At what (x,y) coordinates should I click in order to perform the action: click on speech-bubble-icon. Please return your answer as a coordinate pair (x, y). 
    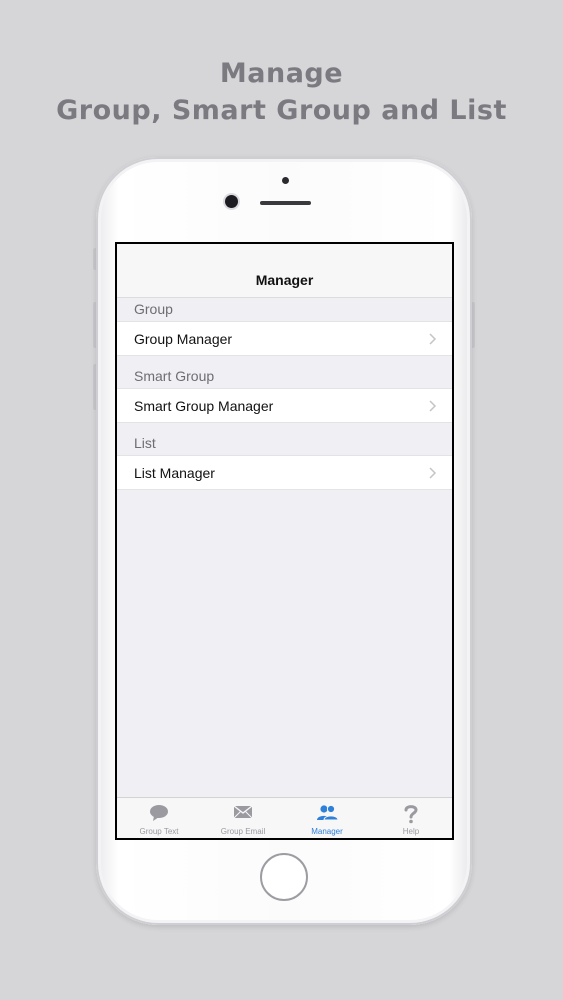
    Looking at the image, I should click on (159, 813).